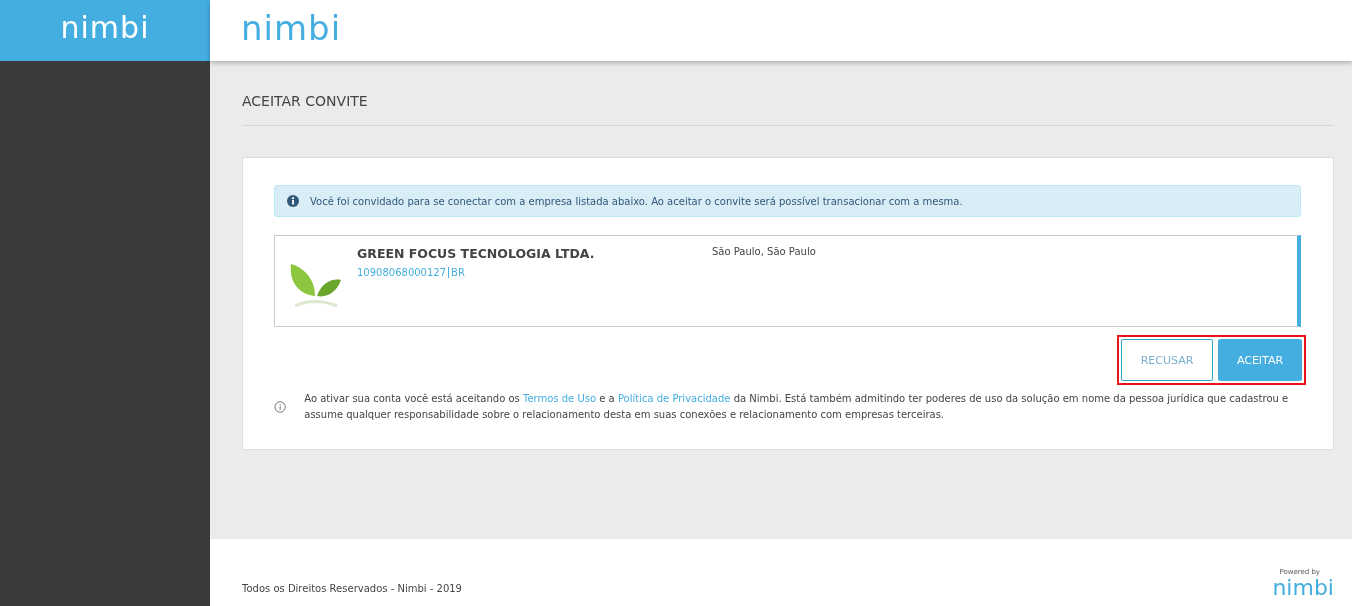 This screenshot has height=606, width=1352. I want to click on page-title: ACEITAR CONVITE, so click(788, 109).